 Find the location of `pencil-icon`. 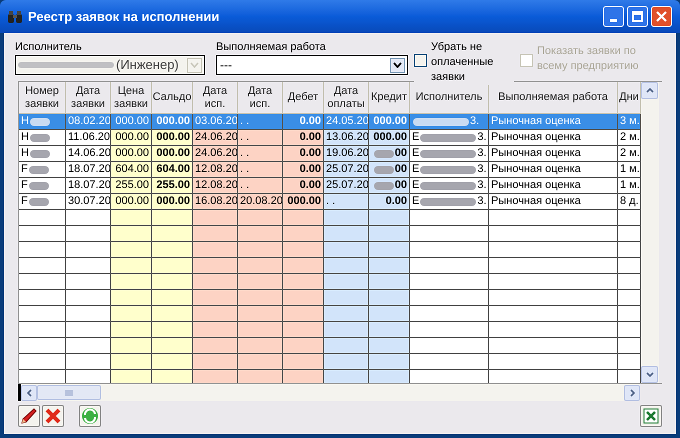

pencil-icon is located at coordinates (29, 416).